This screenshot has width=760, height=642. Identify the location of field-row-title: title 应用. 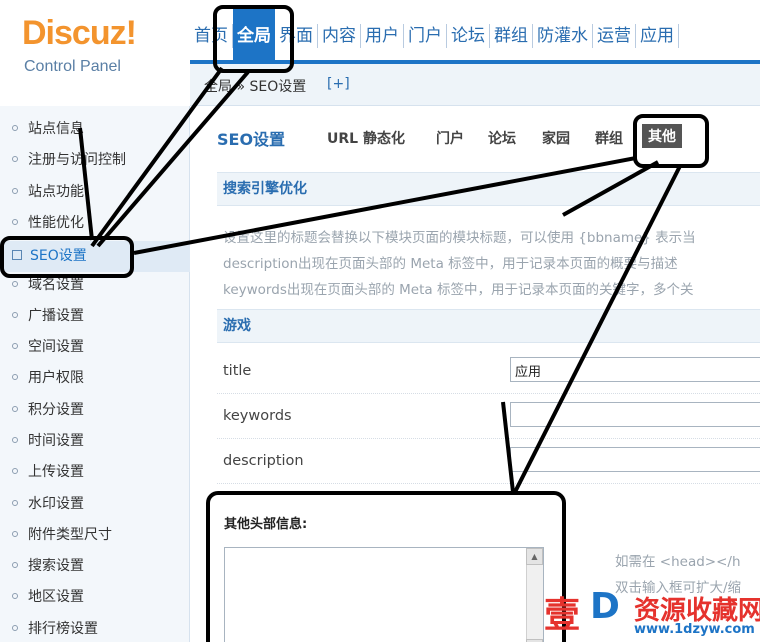
(488, 371).